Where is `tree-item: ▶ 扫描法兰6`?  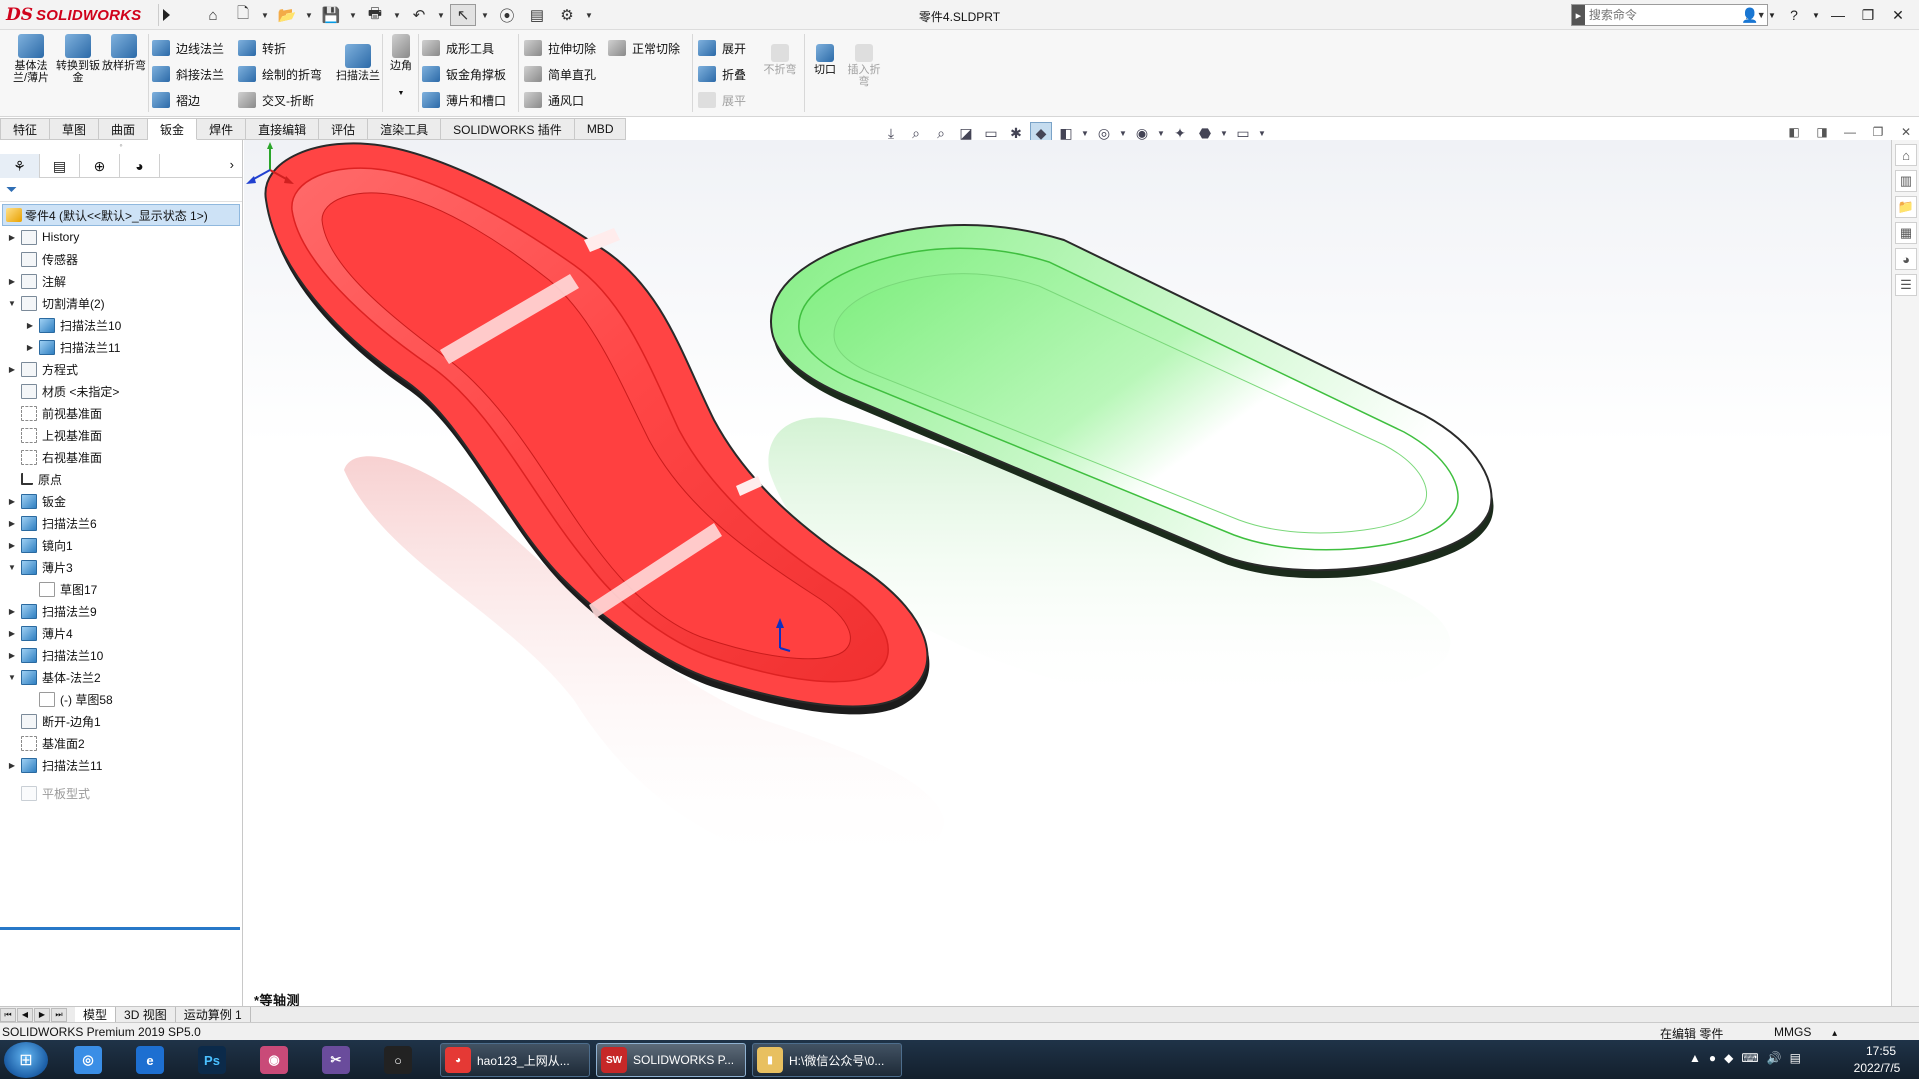
tree-item: ▶ 扫描法兰6 is located at coordinates (121, 523).